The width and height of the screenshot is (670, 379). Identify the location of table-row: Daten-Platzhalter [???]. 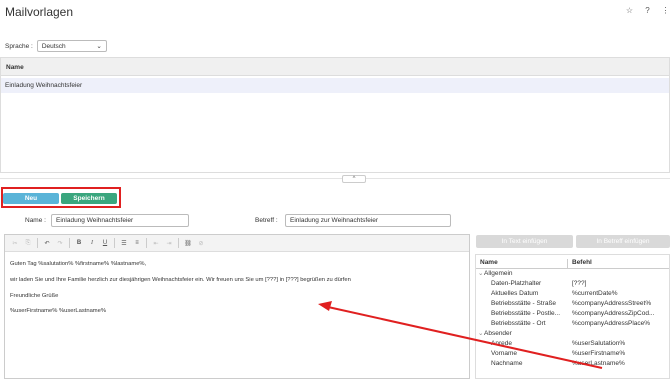
(572, 284).